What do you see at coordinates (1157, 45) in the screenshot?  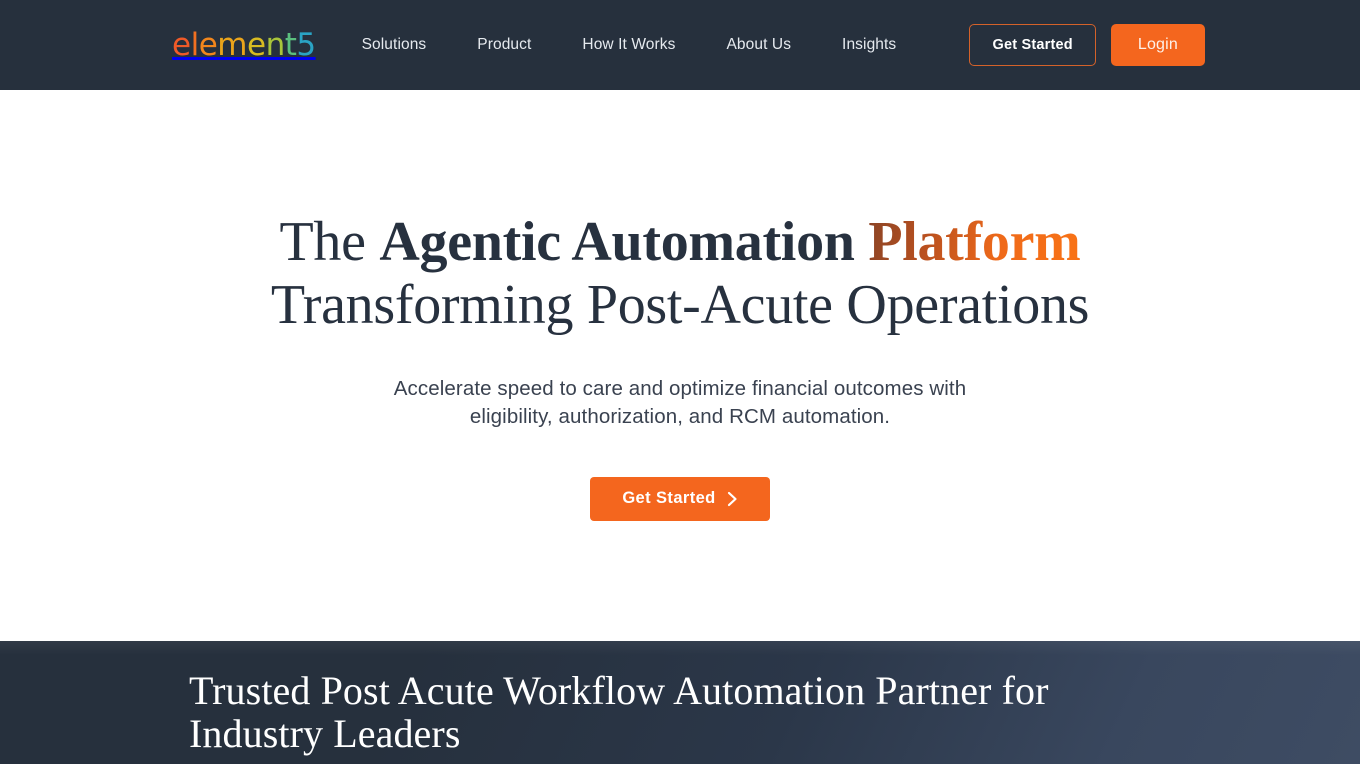 I see `header-login-button: Login` at bounding box center [1157, 45].